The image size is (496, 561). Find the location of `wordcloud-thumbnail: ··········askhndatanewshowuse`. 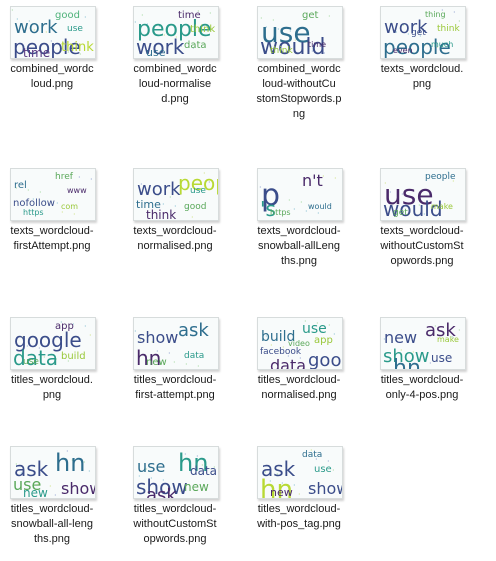

wordcloud-thumbnail: ··········askhndatanewshowuse is located at coordinates (300, 472).